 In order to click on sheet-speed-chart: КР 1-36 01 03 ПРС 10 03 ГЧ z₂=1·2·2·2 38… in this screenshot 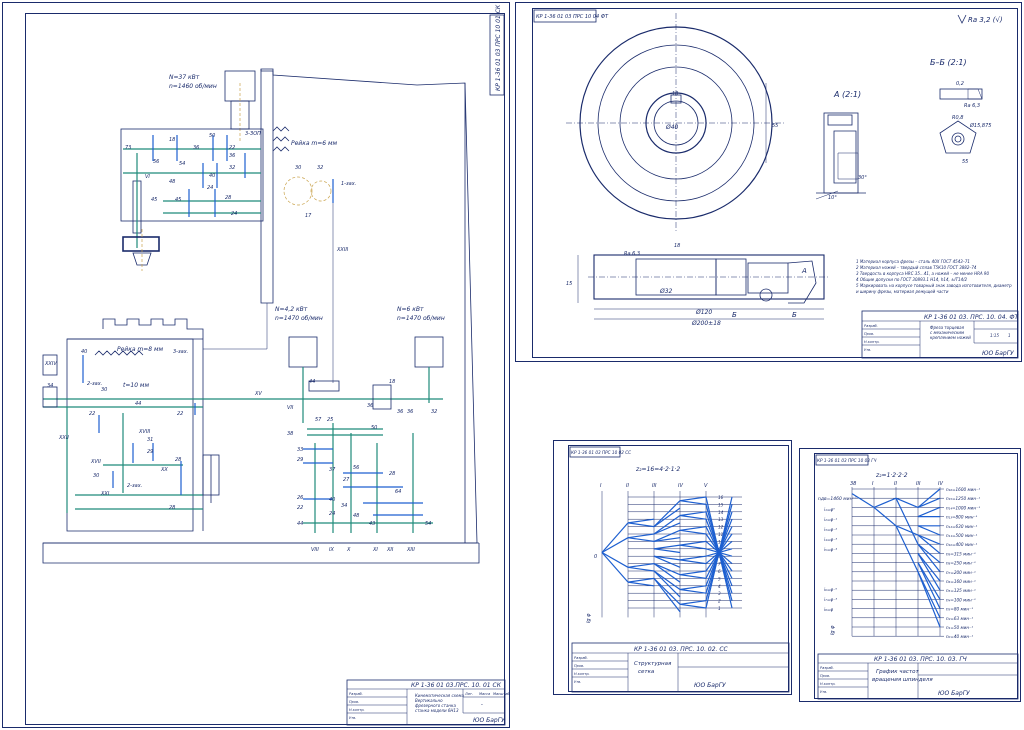, I will do `click(910, 575)`.